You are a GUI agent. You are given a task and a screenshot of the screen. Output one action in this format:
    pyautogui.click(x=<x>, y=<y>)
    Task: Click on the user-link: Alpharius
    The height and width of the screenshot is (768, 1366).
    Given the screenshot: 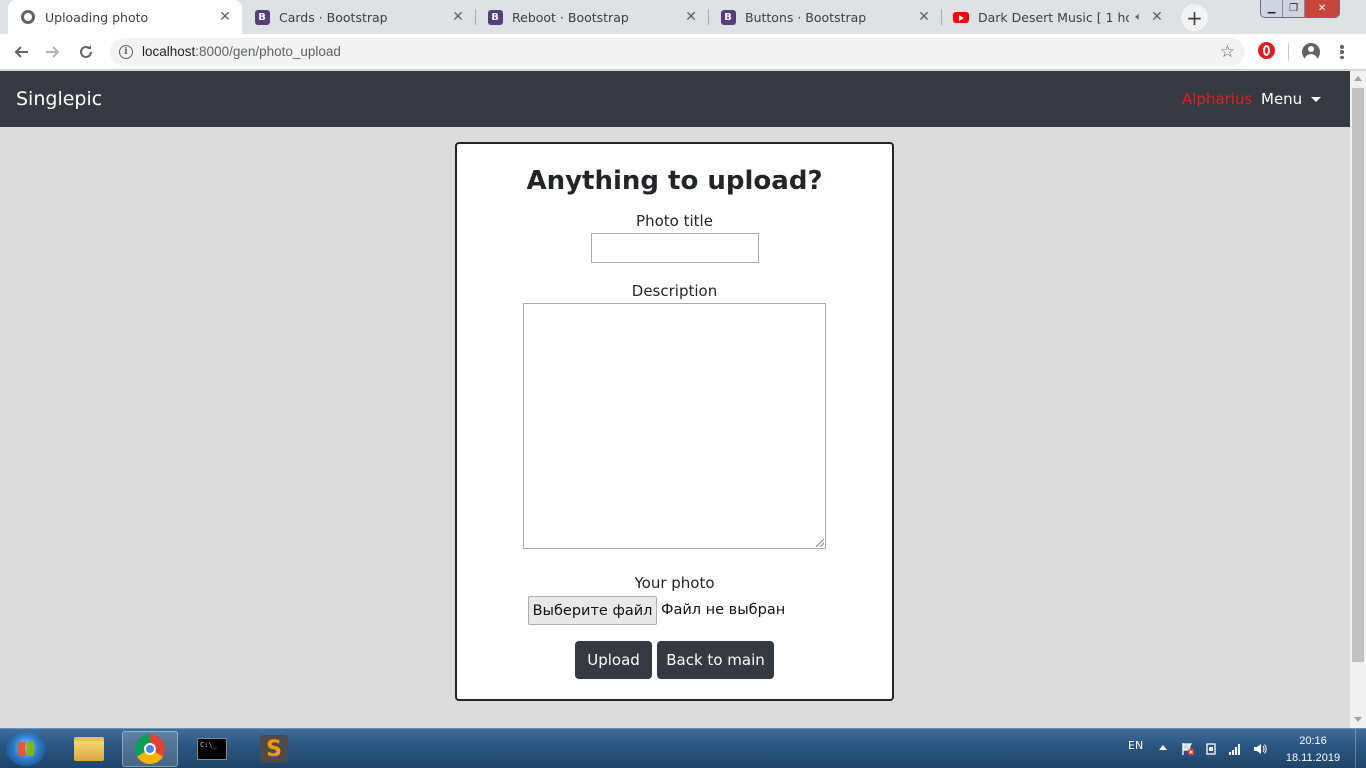 What is the action you would take?
    pyautogui.click(x=1217, y=99)
    